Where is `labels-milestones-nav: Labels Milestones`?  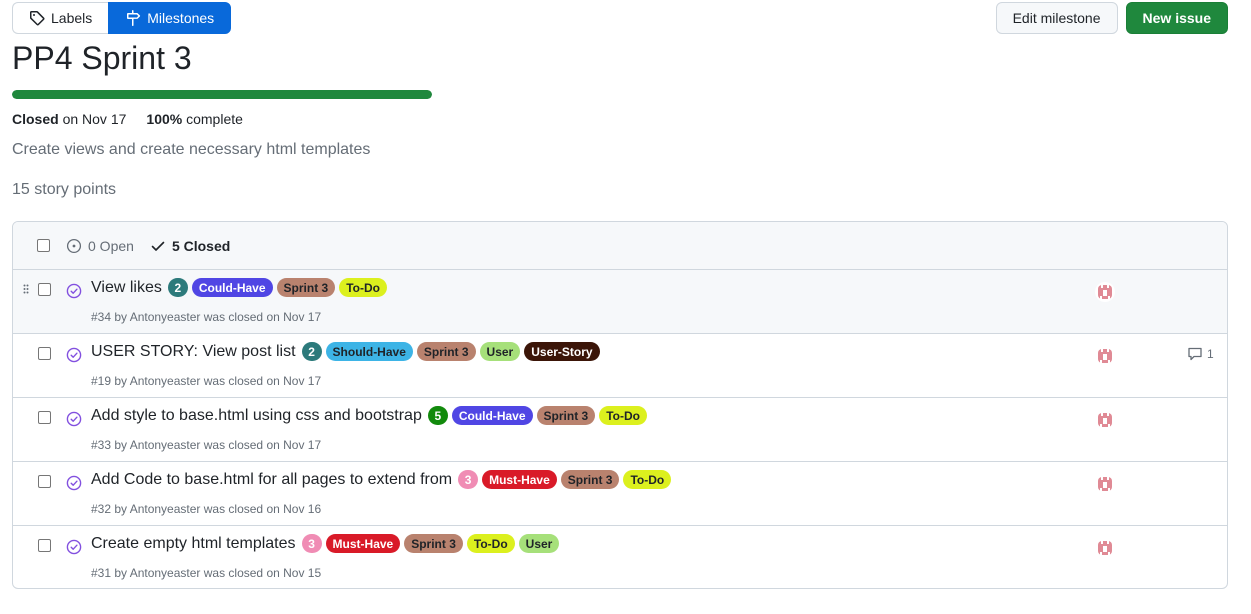
labels-milestones-nav: Labels Milestones is located at coordinates (122, 18).